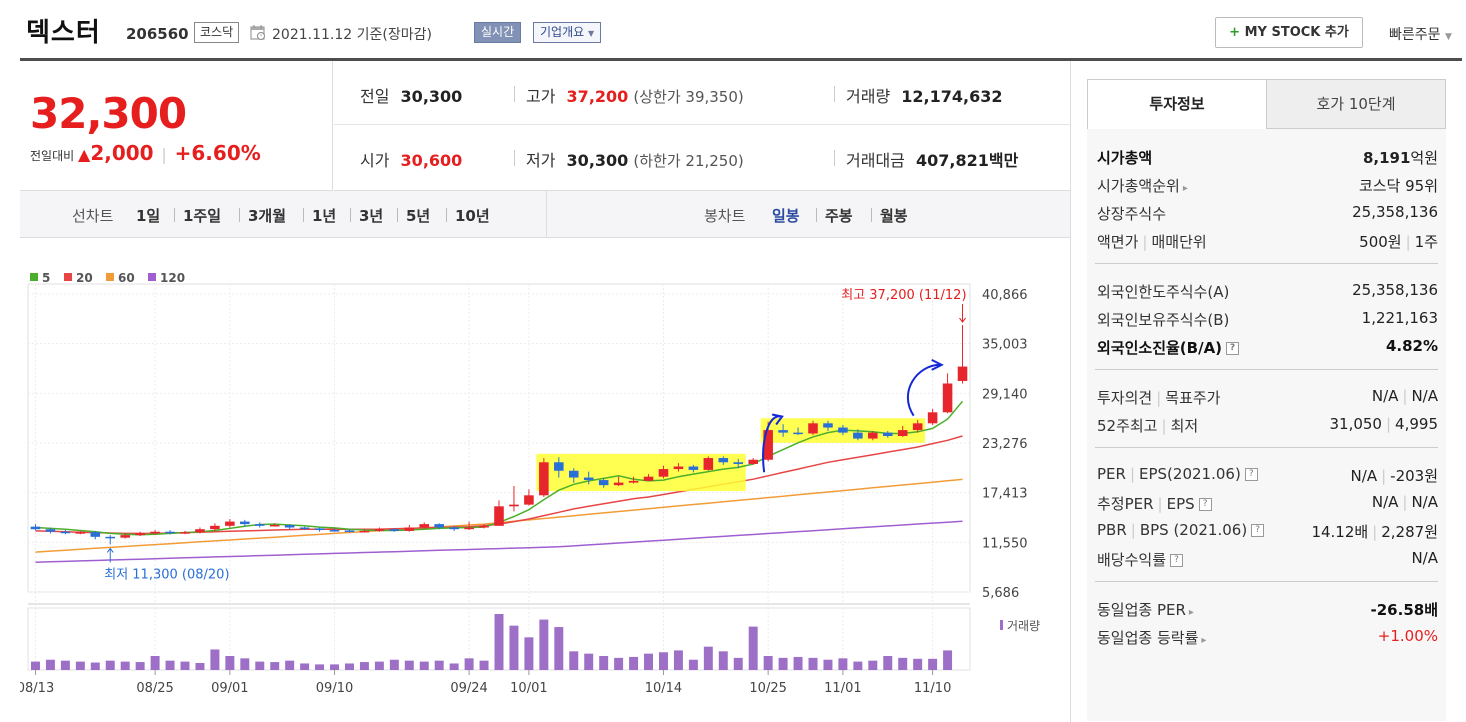  Describe the element at coordinates (1003, 160) in the screenshot. I see `amount-unit: 백만` at that location.